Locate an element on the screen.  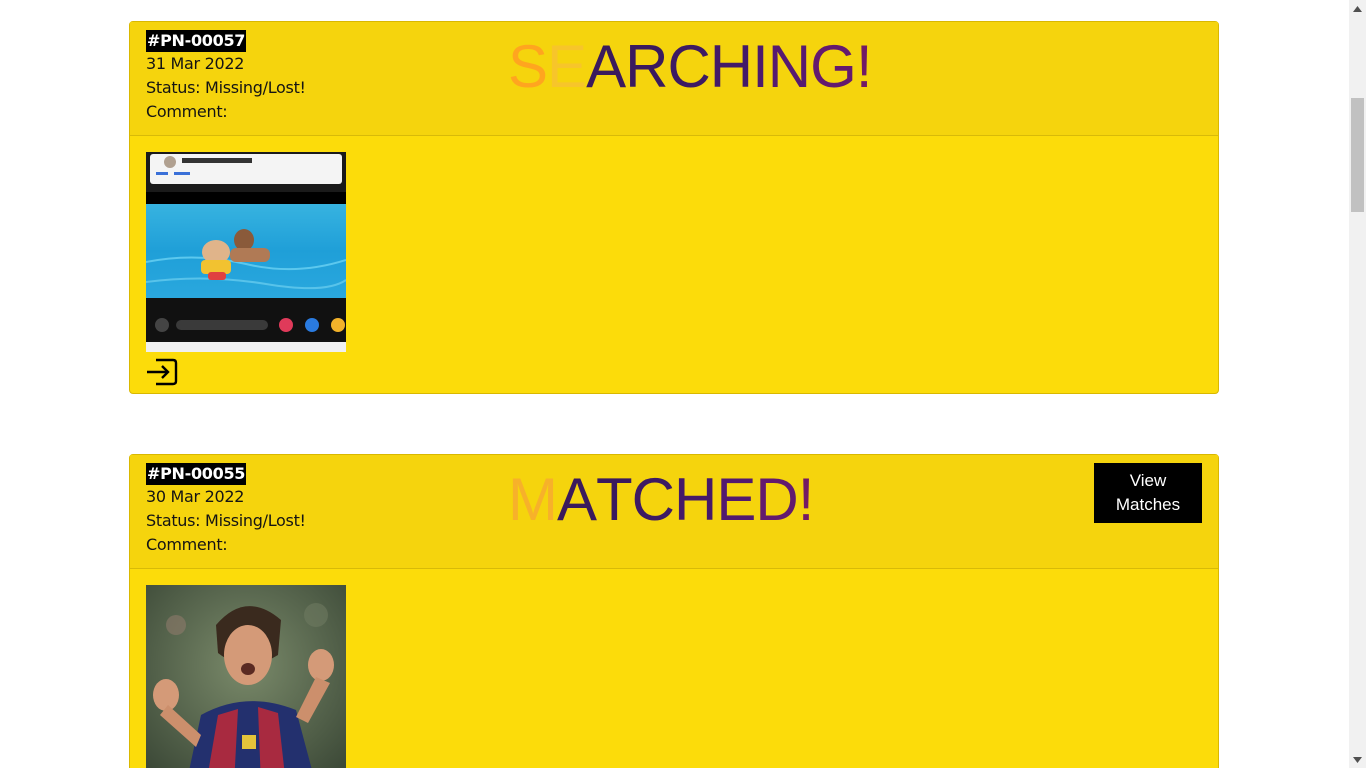
headline-letter: R is located at coordinates (646, 66).